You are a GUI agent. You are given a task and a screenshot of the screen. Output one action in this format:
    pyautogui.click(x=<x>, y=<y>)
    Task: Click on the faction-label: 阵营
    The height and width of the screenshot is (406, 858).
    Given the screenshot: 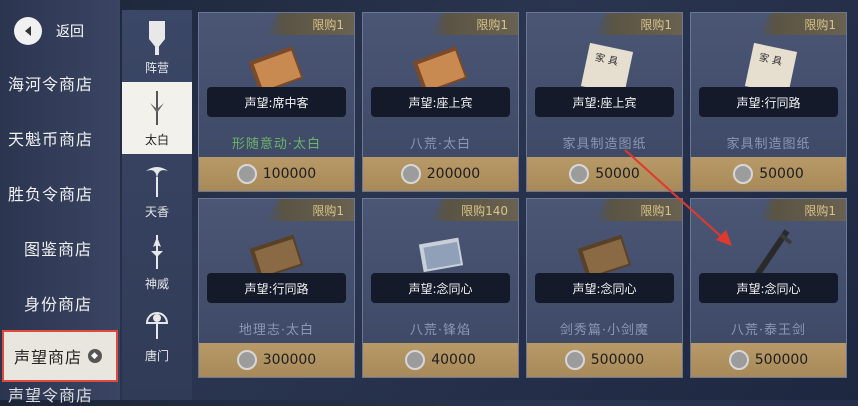 What is the action you would take?
    pyautogui.click(x=156, y=67)
    